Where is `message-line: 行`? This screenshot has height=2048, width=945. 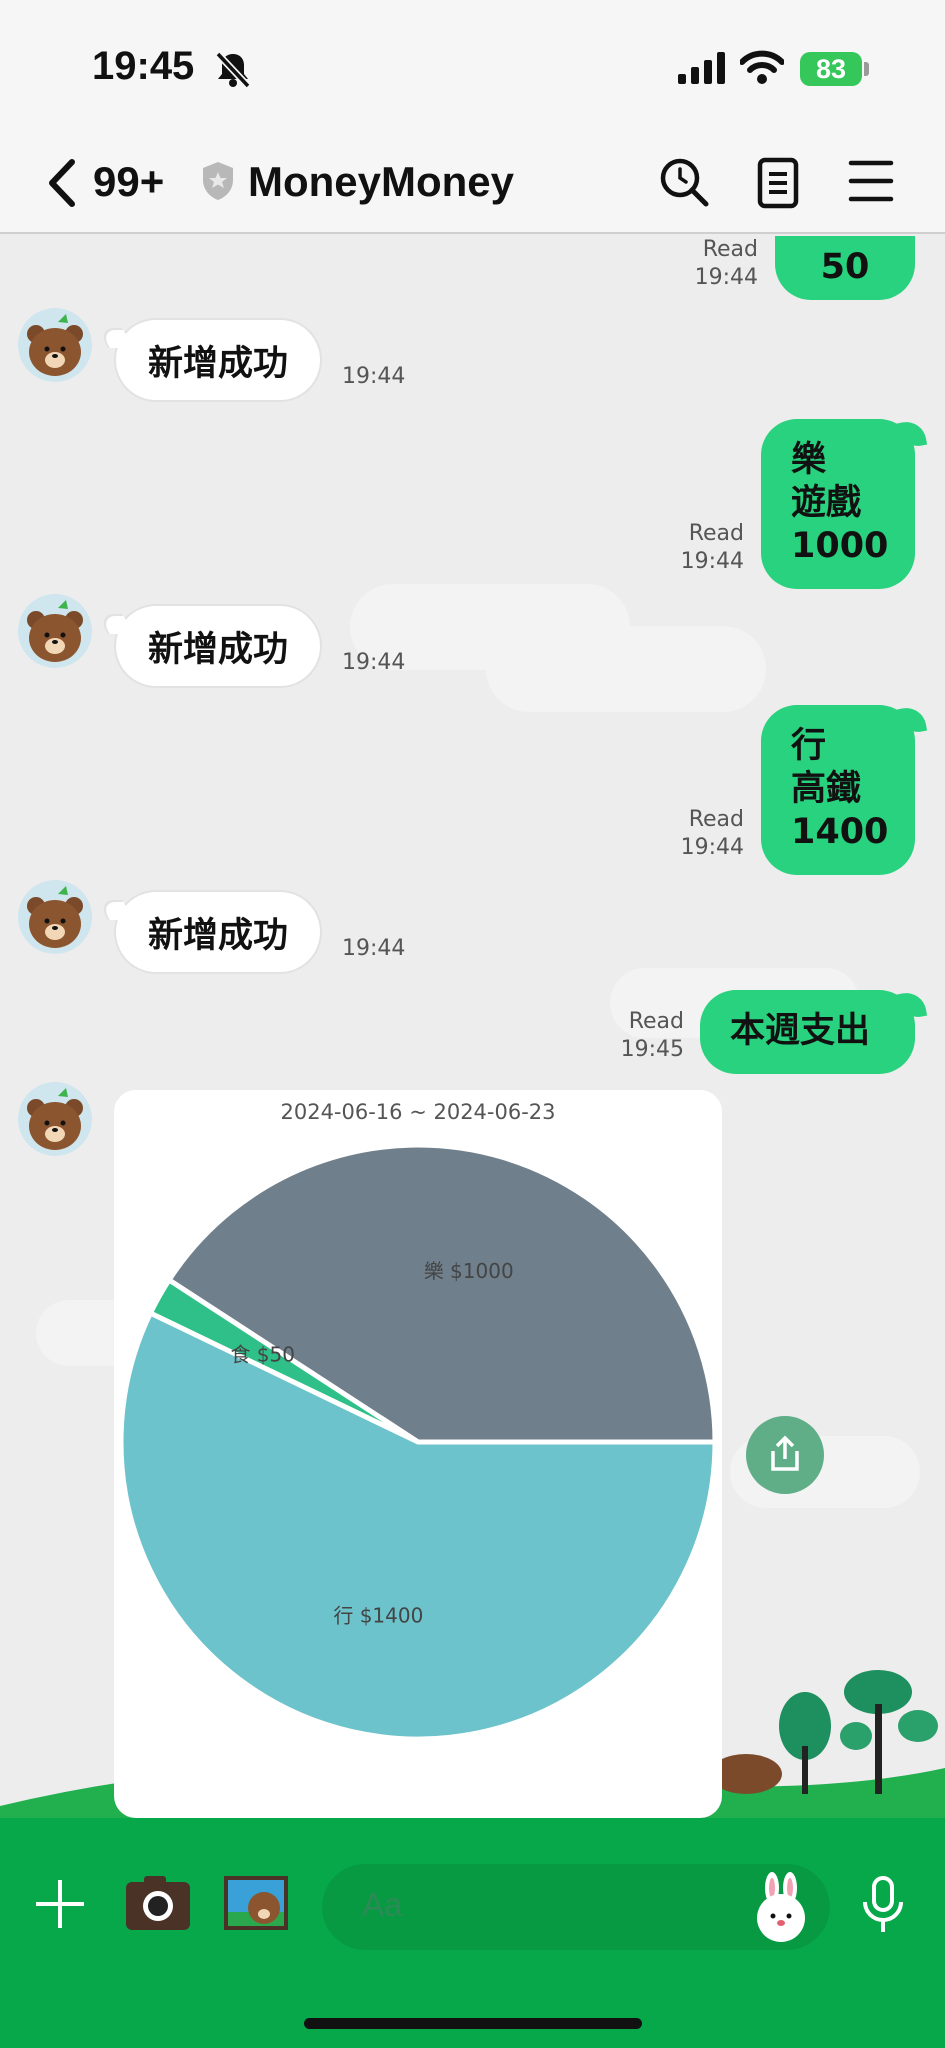
message-line: 行 is located at coordinates (809, 746).